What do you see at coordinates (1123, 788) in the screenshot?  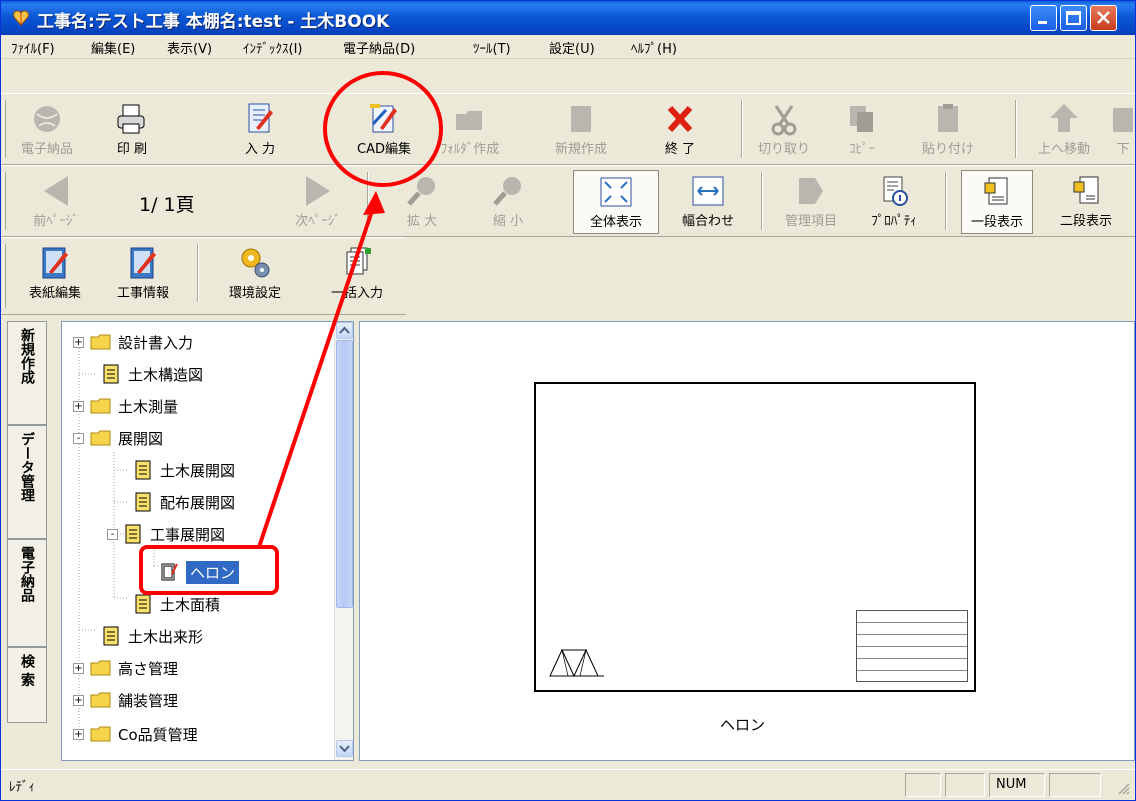 I see `resize-grip-icon` at bounding box center [1123, 788].